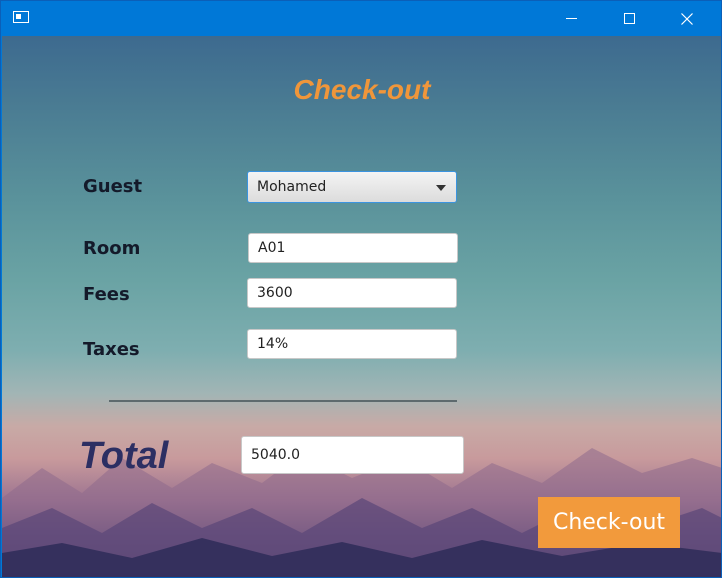 This screenshot has height=578, width=722. I want to click on total-label: Total, so click(124, 456).